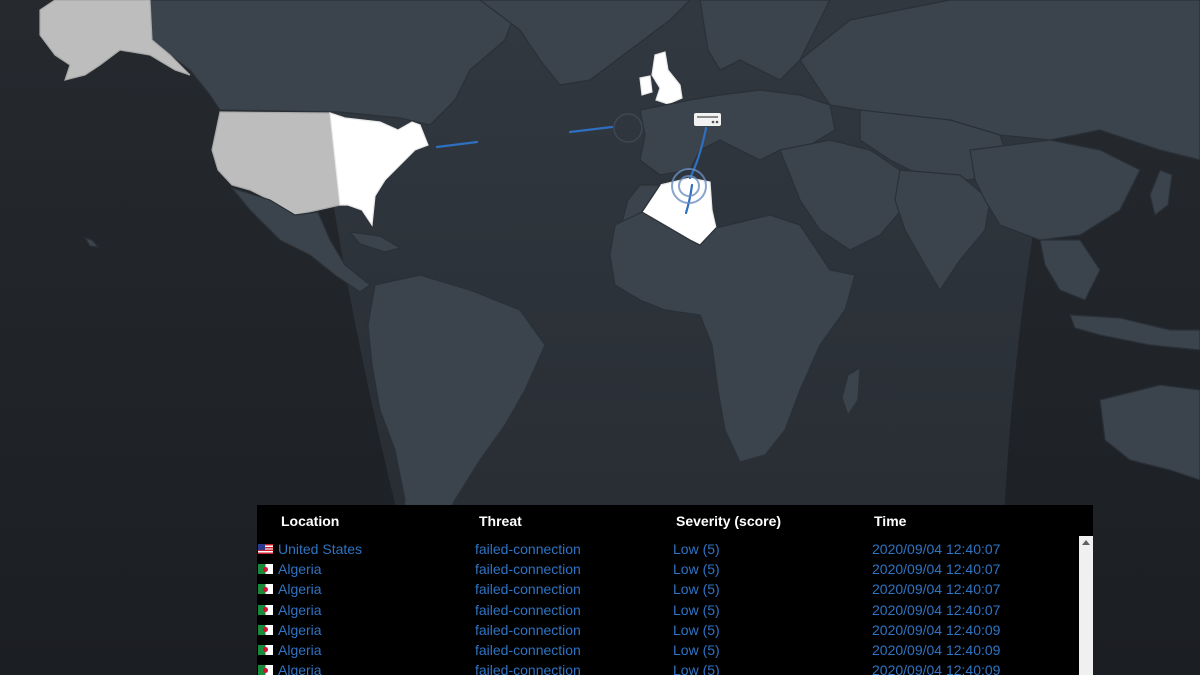  I want to click on us-flag-icon, so click(265, 549).